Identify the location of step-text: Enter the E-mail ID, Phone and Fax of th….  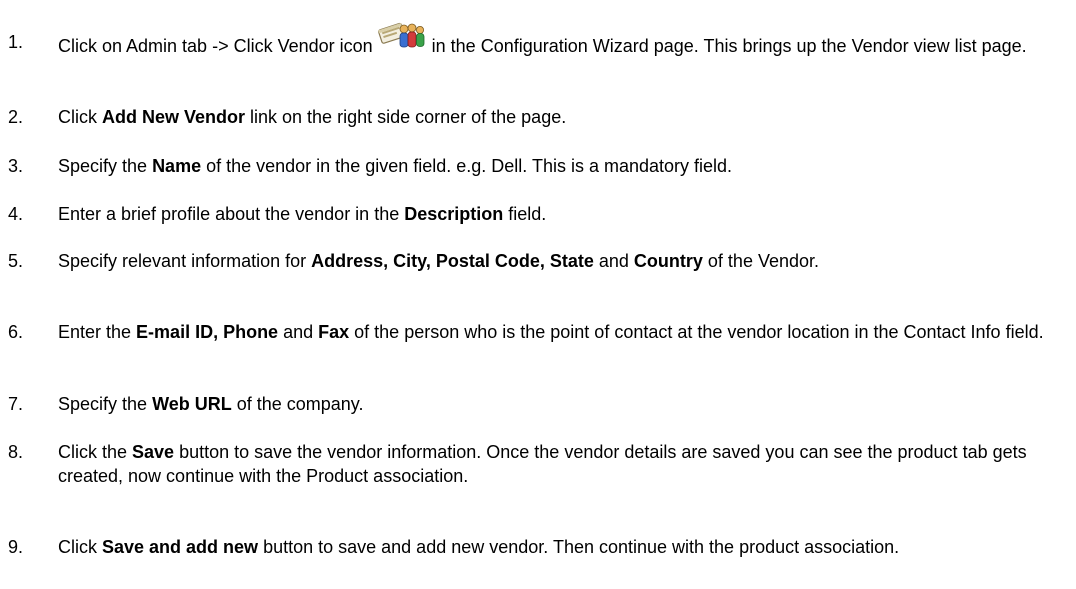
(564, 332).